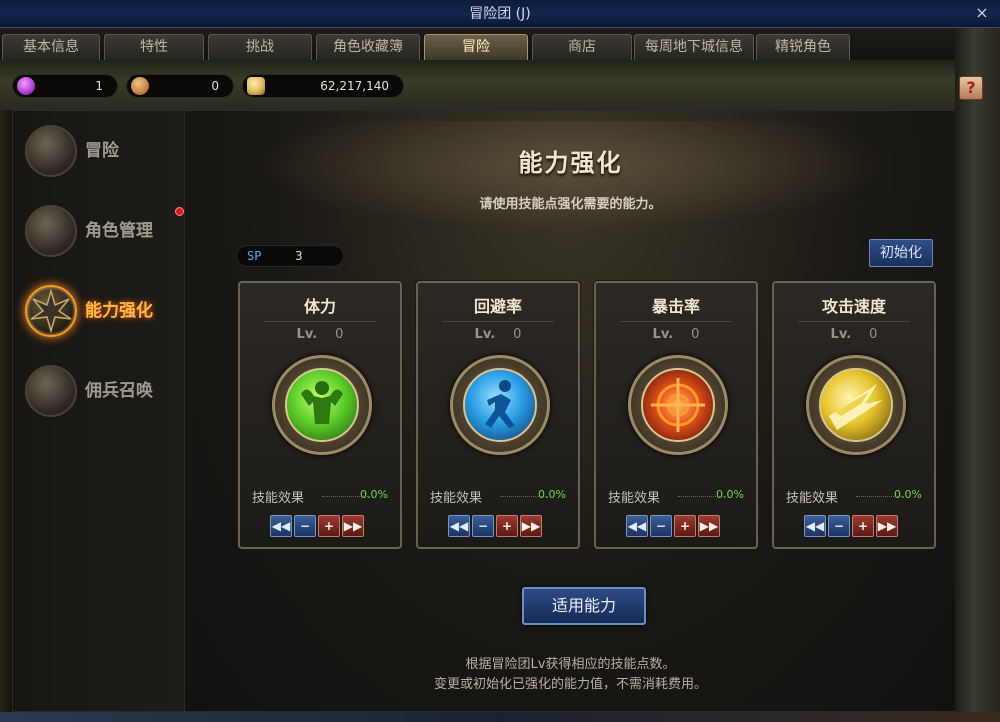 This screenshot has width=1000, height=722. What do you see at coordinates (26, 86) in the screenshot?
I see `purple-gem-icon` at bounding box center [26, 86].